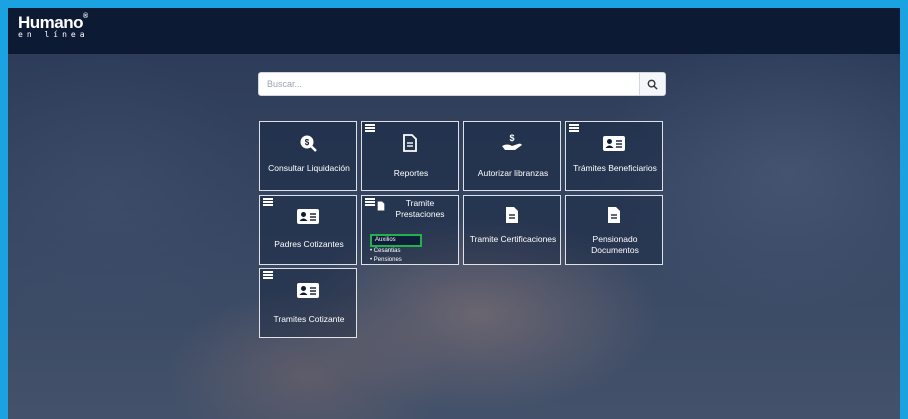 This screenshot has height=419, width=908. What do you see at coordinates (513, 173) in the screenshot?
I see `tile-label: Autorizar libranzas` at bounding box center [513, 173].